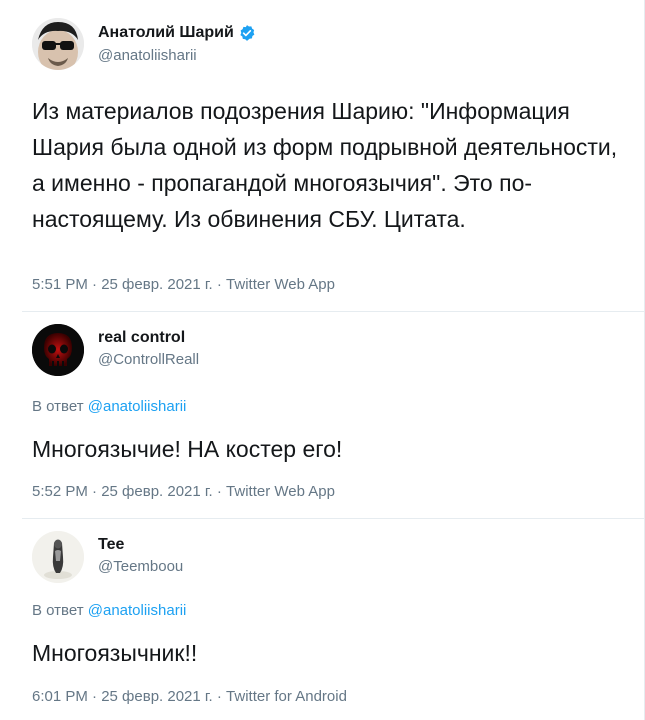  What do you see at coordinates (111, 545) in the screenshot?
I see `author-name: Tee` at bounding box center [111, 545].